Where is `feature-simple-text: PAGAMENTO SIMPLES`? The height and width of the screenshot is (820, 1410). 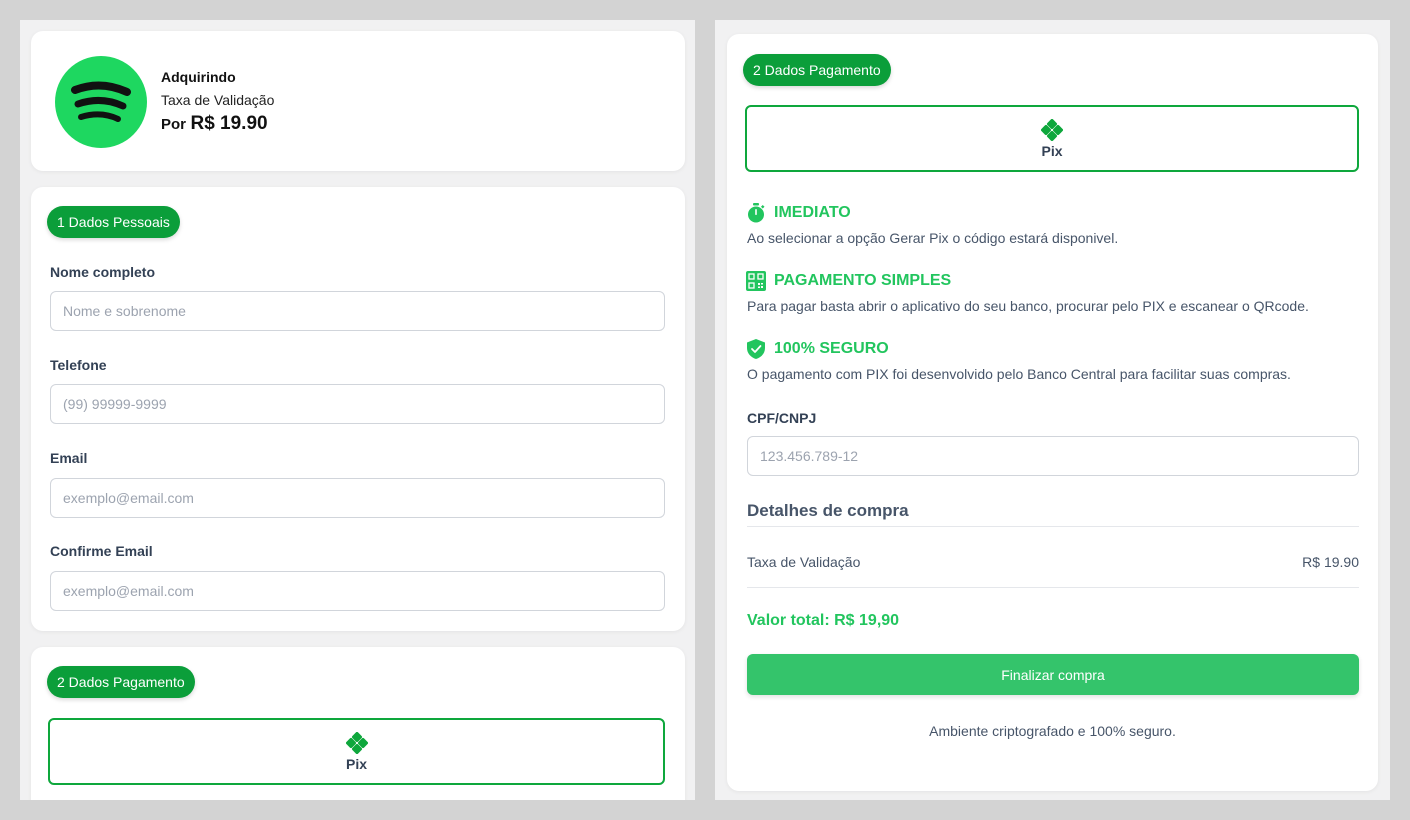 feature-simple-text: PAGAMENTO SIMPLES is located at coordinates (863, 280).